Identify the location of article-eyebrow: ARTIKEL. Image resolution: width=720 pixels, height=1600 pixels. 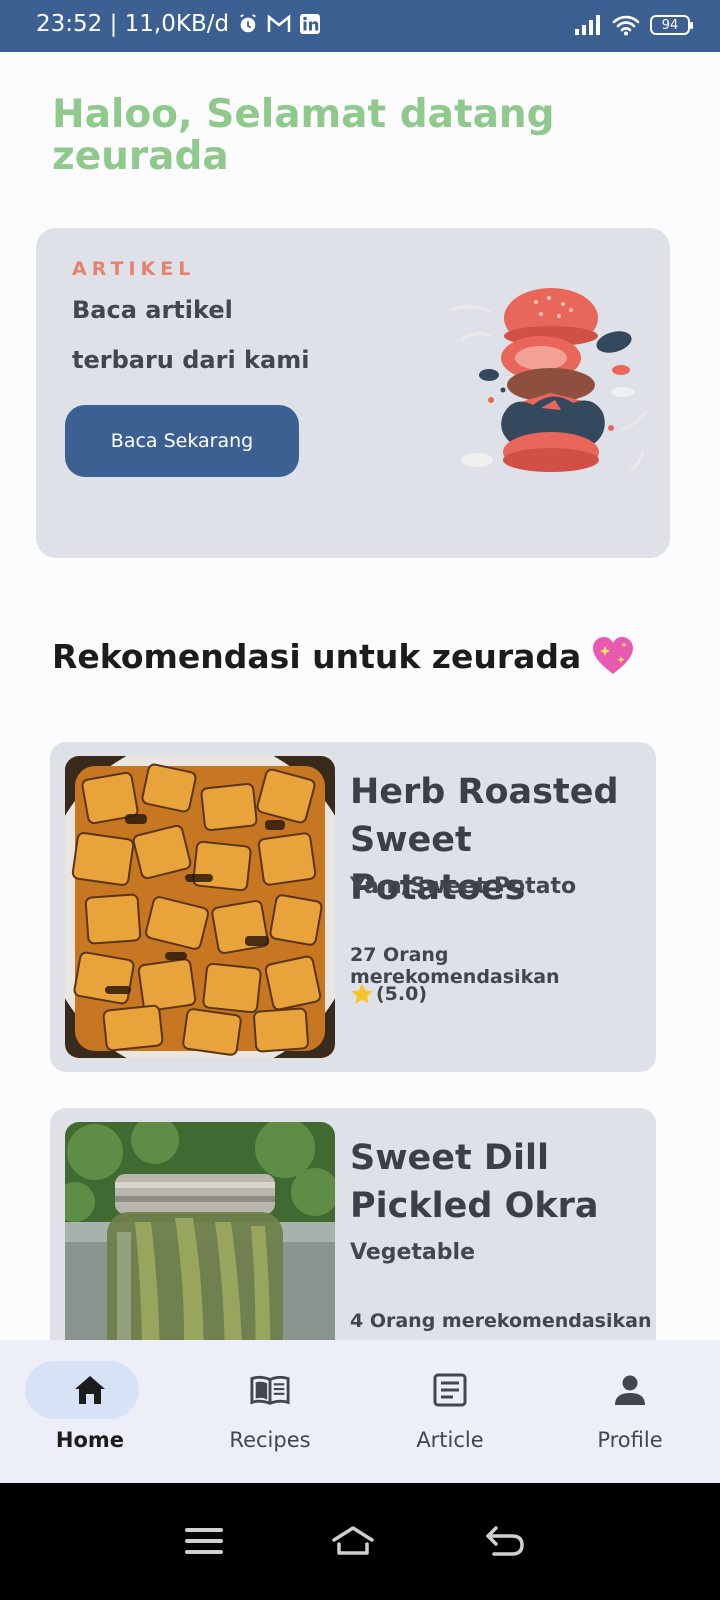
(134, 269).